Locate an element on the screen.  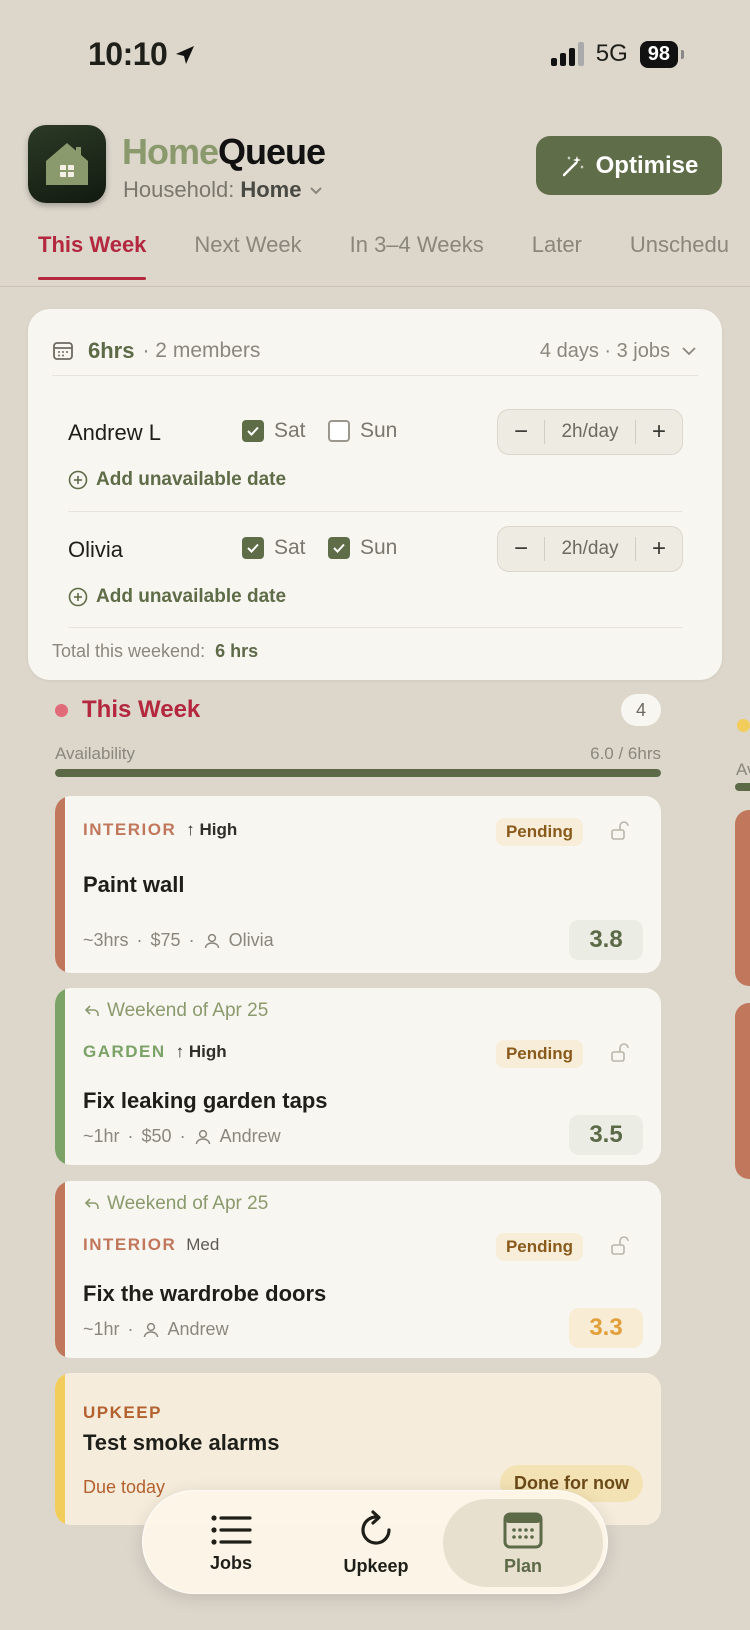
week-dot-indicator is located at coordinates (61, 710).